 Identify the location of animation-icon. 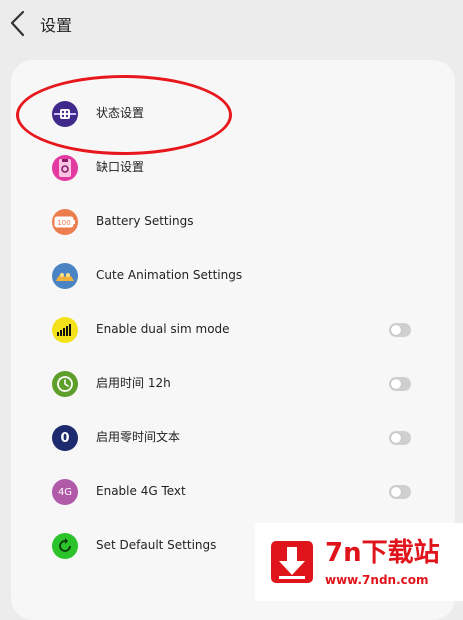
(65, 276).